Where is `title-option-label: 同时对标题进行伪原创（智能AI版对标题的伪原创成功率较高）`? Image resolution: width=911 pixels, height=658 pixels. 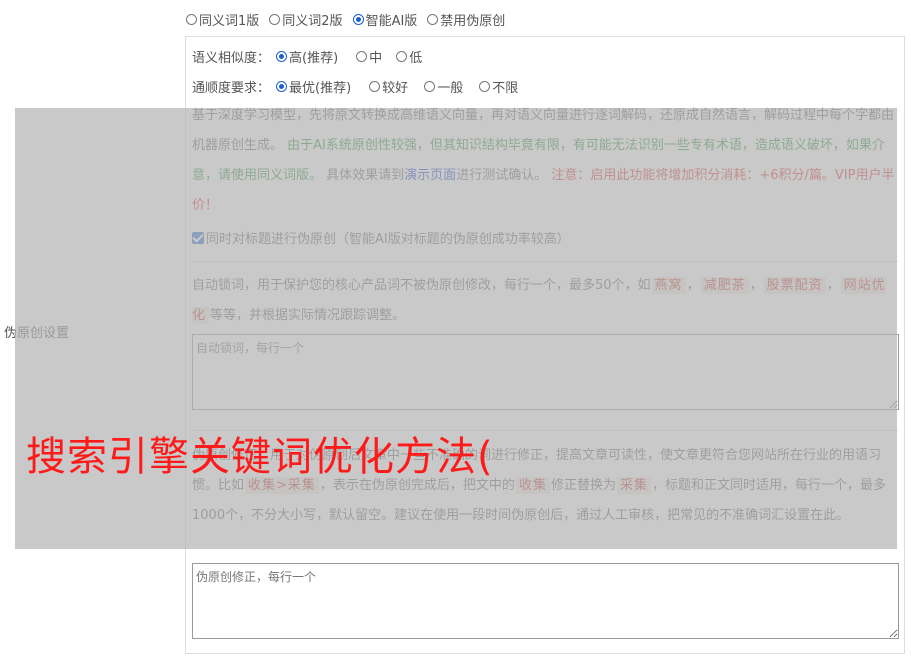 title-option-label: 同时对标题进行伪原创（智能AI版对标题的伪原创成功率较高） is located at coordinates (388, 239).